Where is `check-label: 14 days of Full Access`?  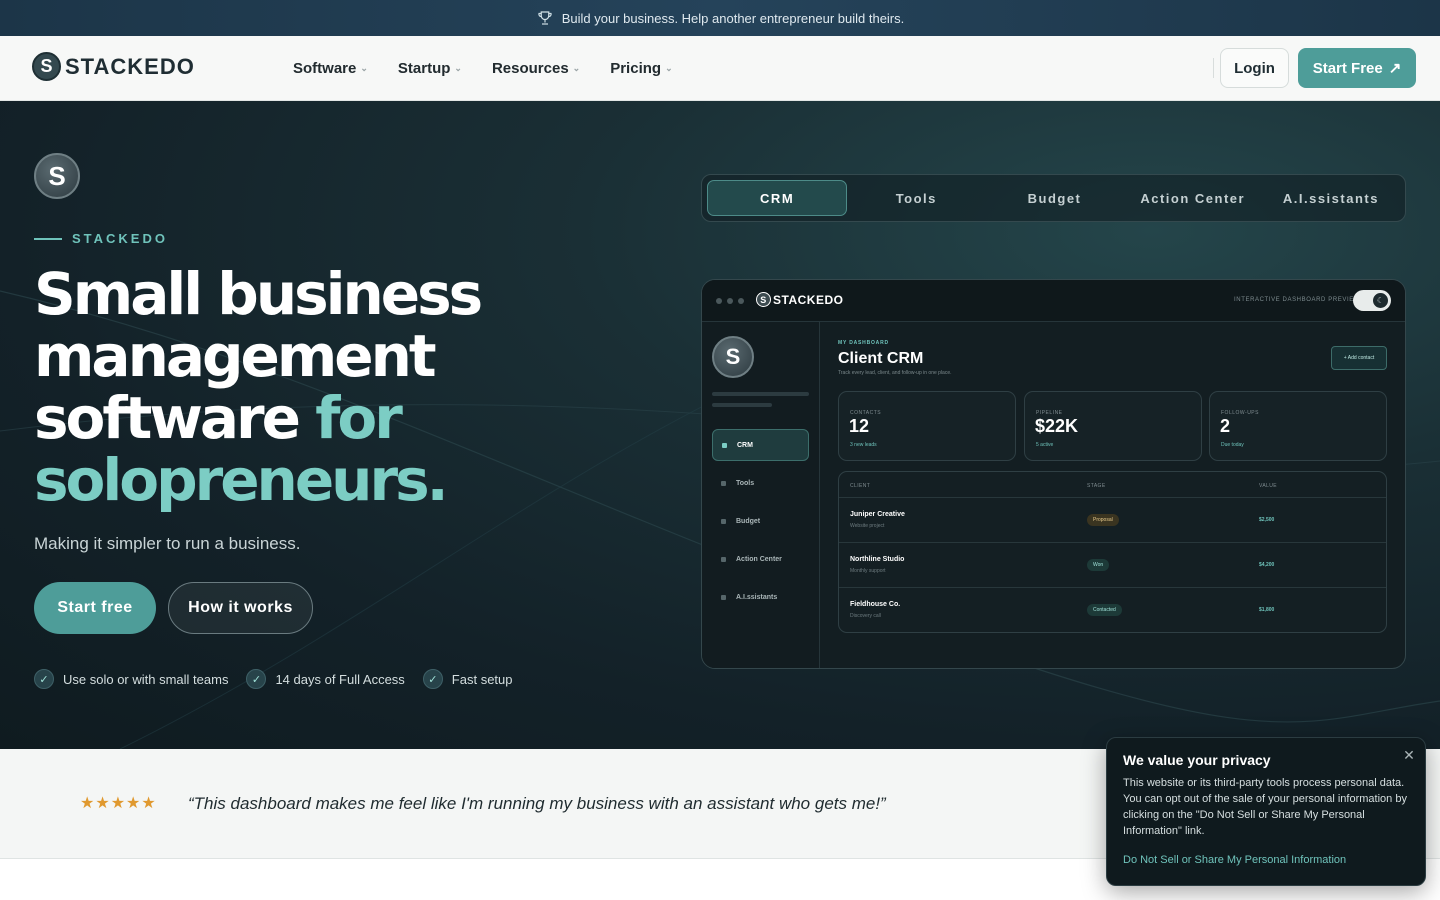
check-label: 14 days of Full Access is located at coordinates (340, 679).